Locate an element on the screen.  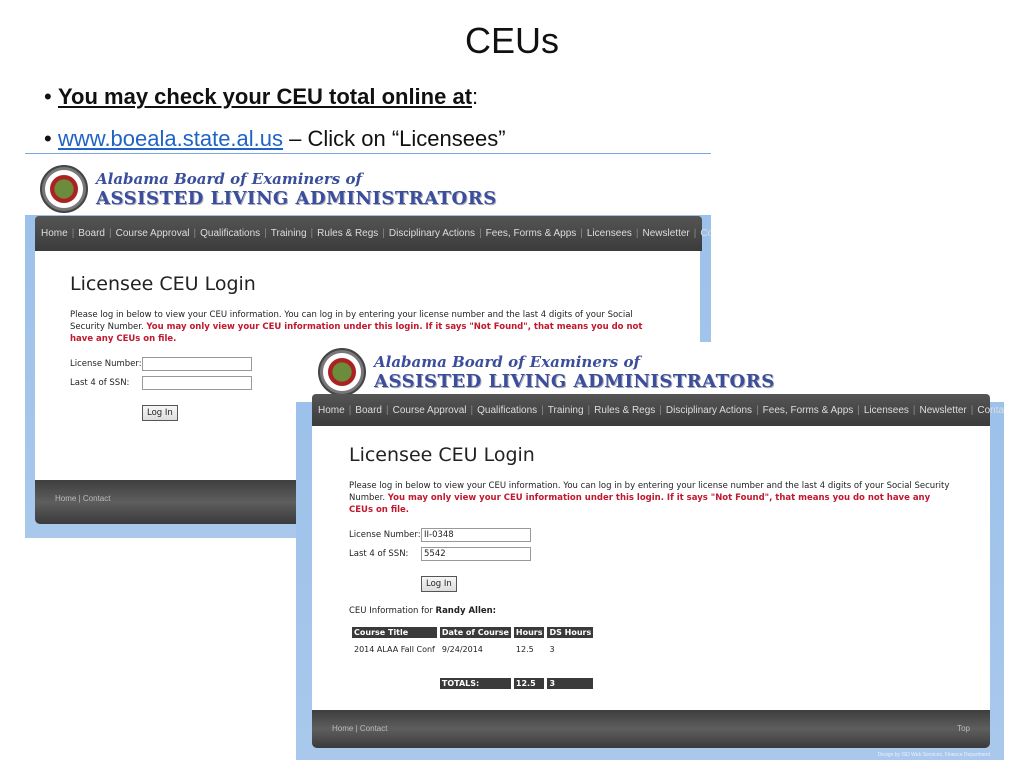
table-row: 2014 ALAA Fall Conf 9/24/2014 12.5 3 is located at coordinates (454, 649).